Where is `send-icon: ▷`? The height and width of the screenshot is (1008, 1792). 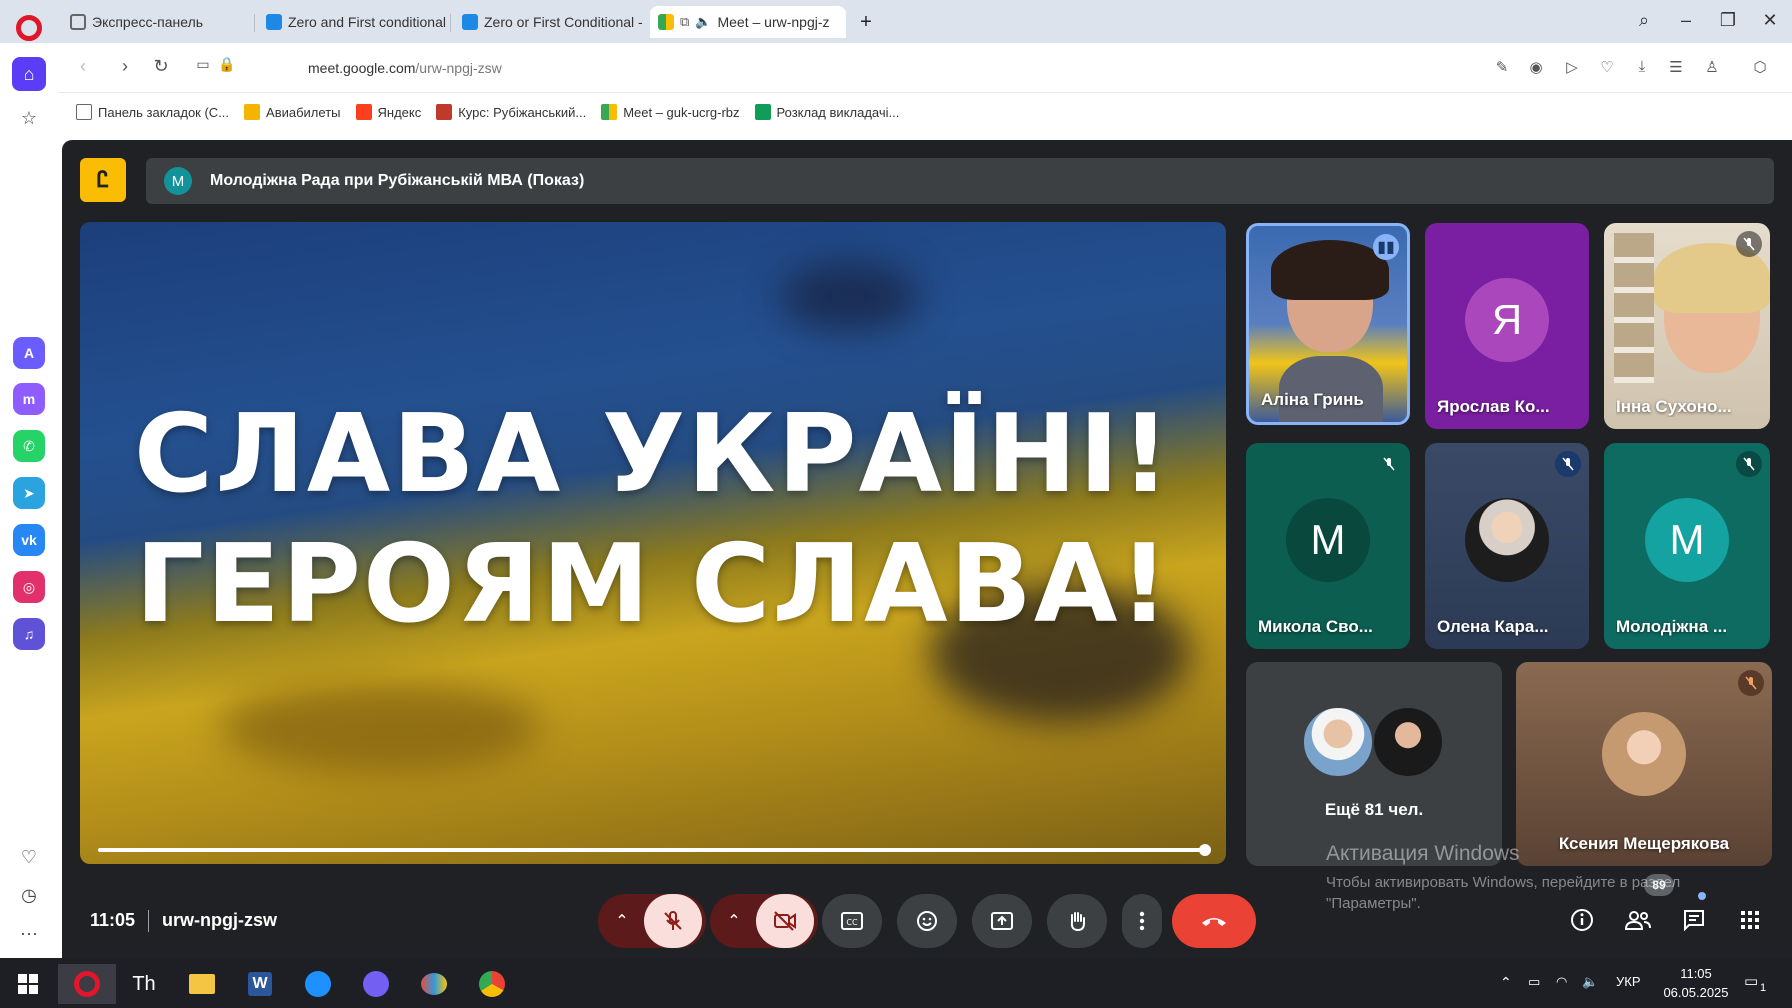 send-icon: ▷ is located at coordinates (1572, 67).